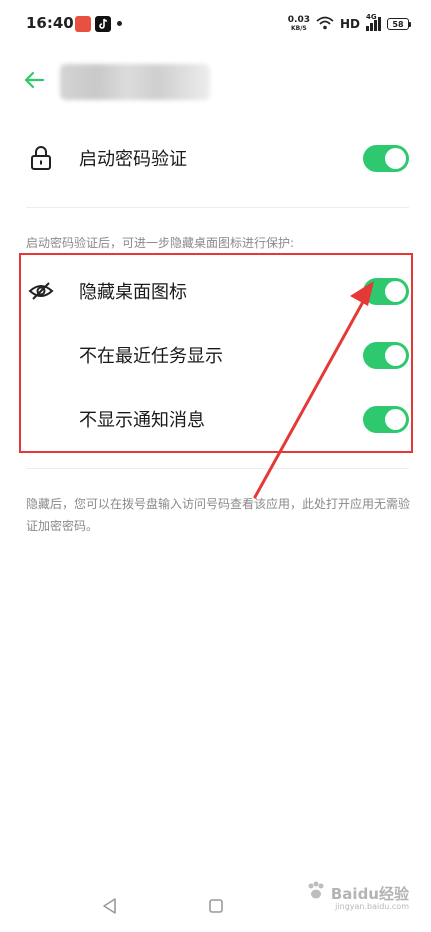  What do you see at coordinates (215, 82) in the screenshot?
I see `top-bar` at bounding box center [215, 82].